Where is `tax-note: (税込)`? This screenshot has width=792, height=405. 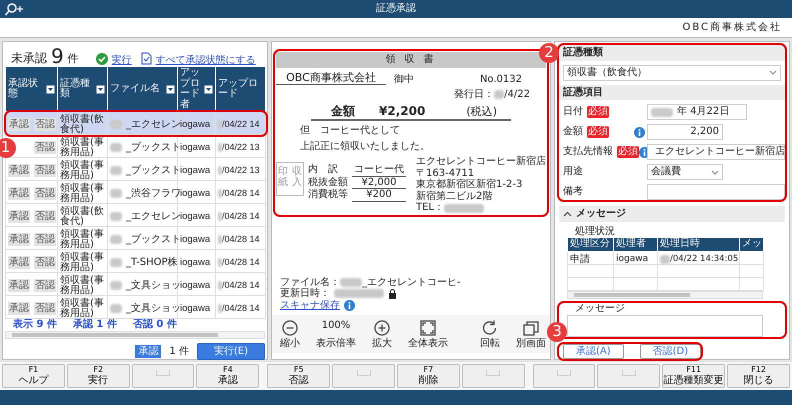 tax-note: (税込) is located at coordinates (481, 112).